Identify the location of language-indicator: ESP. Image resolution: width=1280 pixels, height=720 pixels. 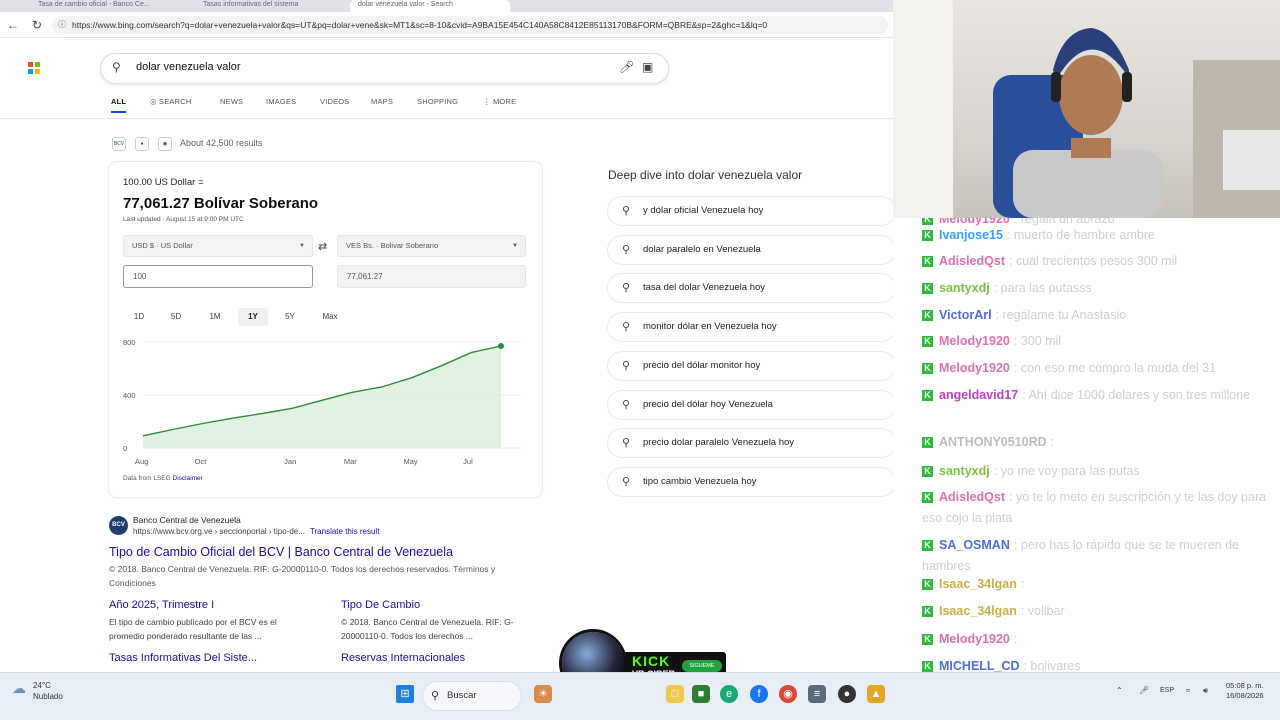
(1167, 690).